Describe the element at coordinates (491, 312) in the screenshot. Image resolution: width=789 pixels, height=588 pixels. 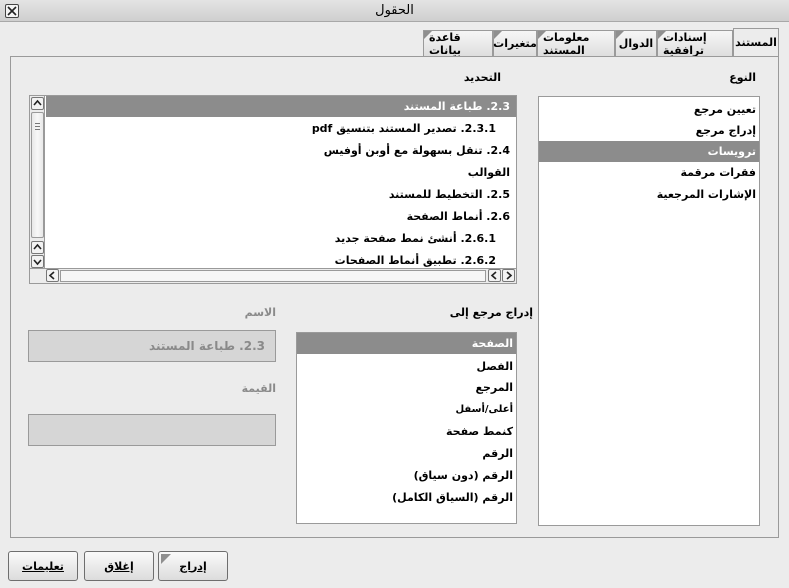
I see `insert-reference-label: إدراج مرجع إلى` at that location.